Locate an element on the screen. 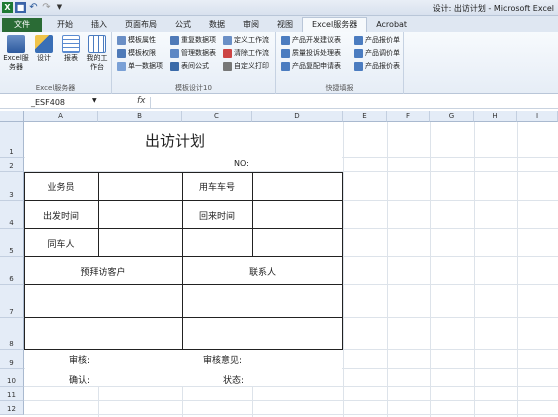 This screenshot has height=417, width=558. row-header-9: 9 is located at coordinates (12, 359).